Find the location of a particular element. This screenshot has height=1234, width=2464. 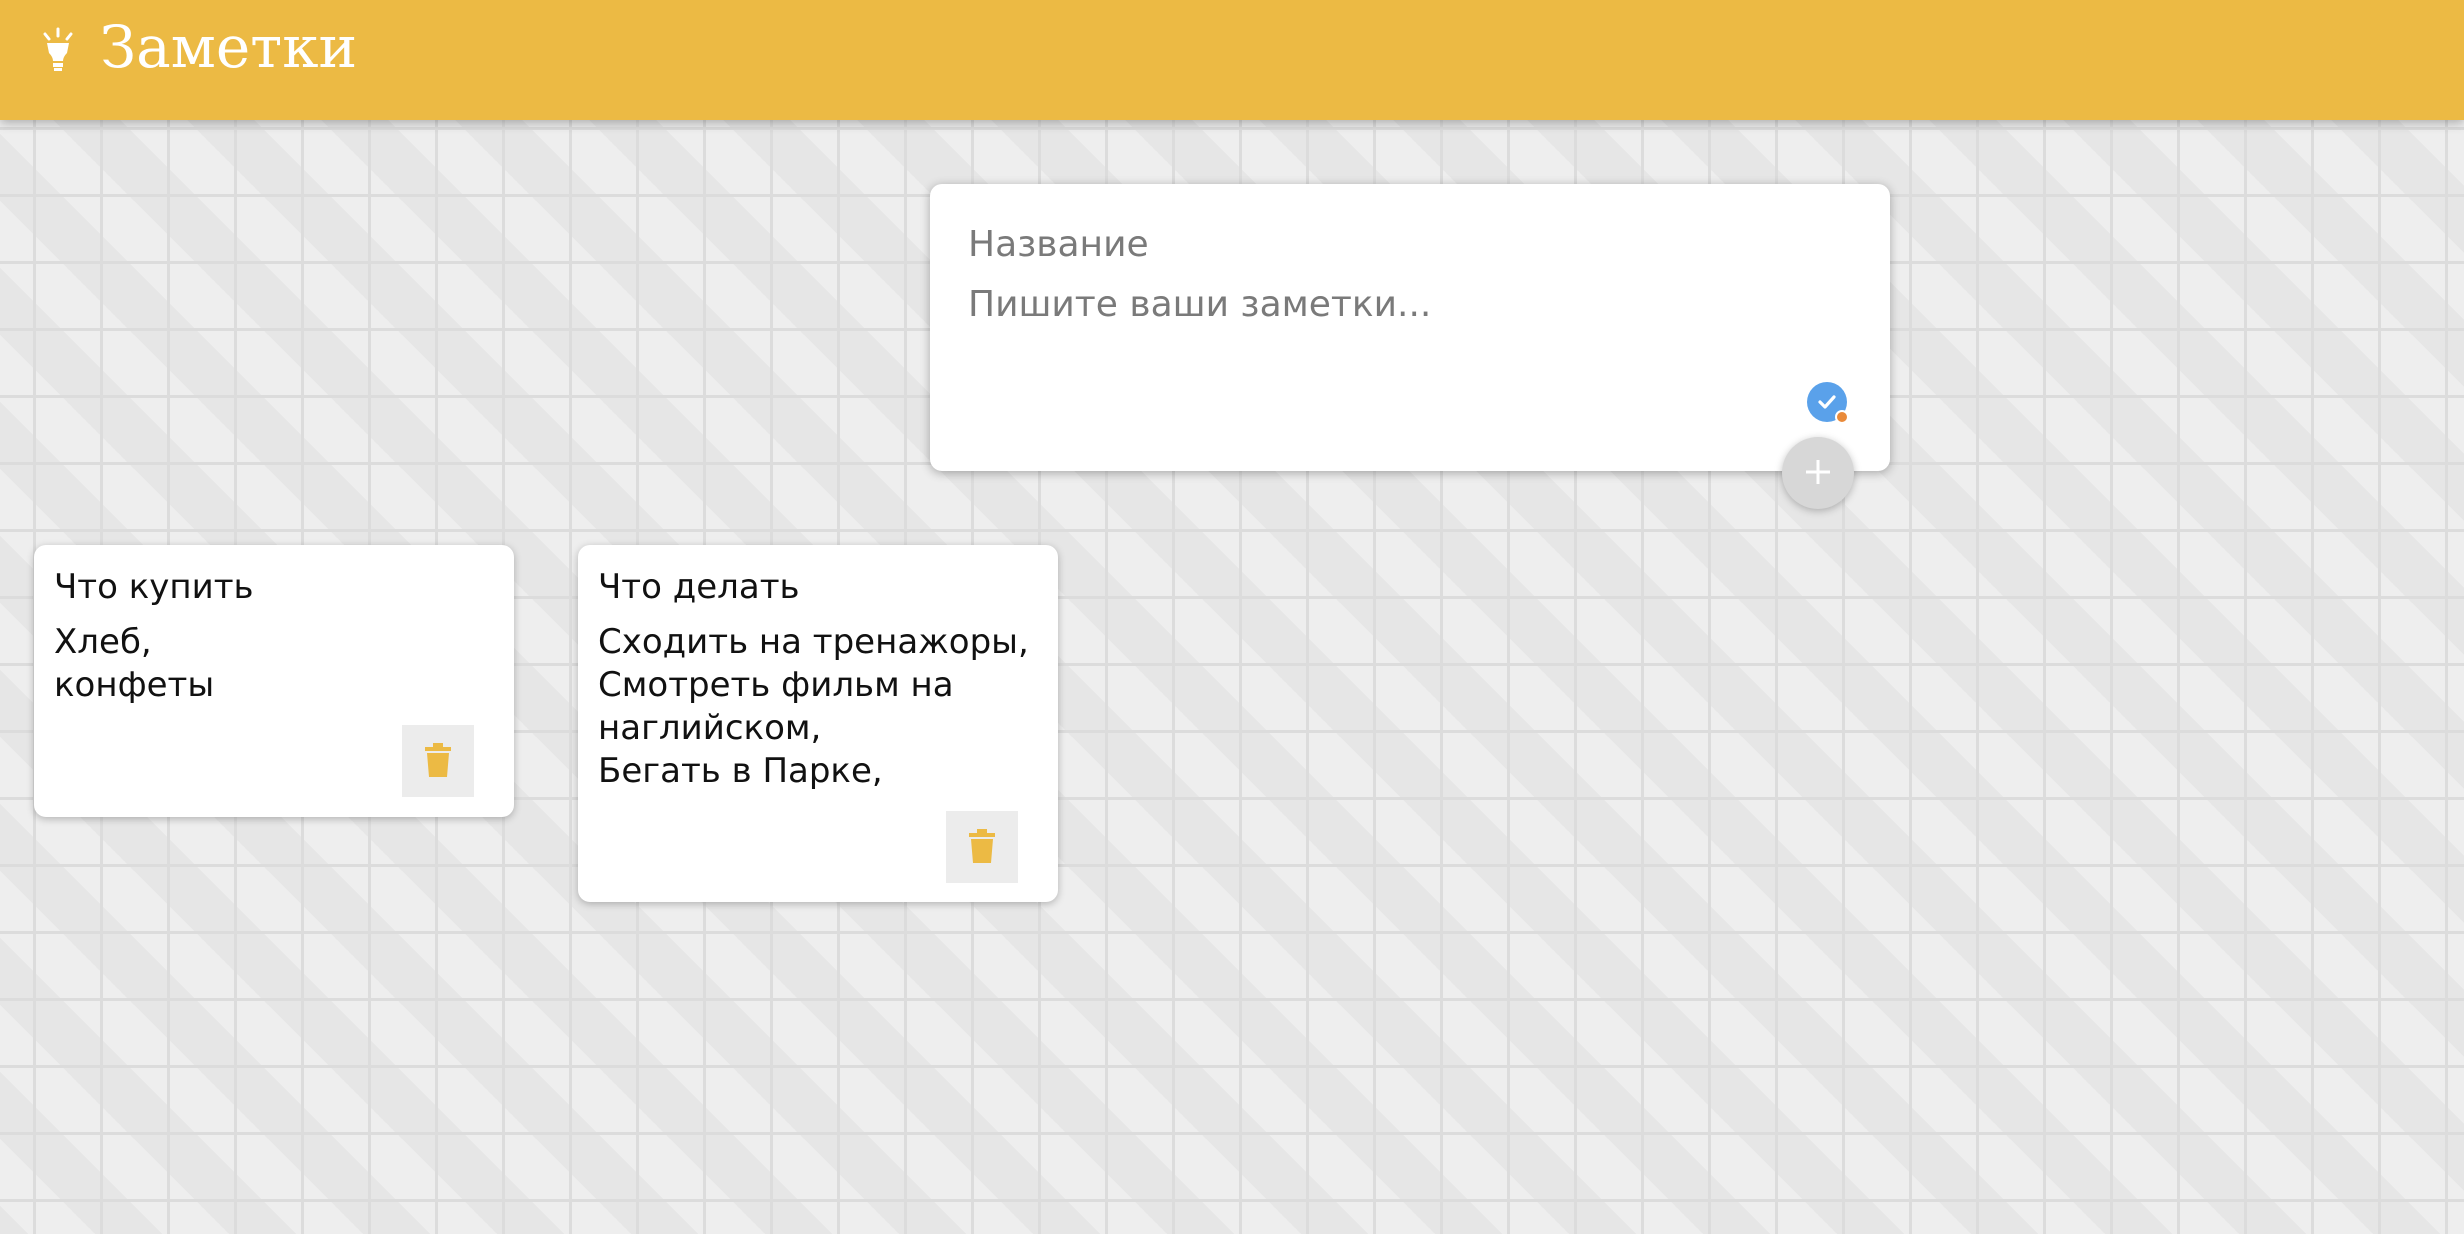

note-content-line: Бегать в Парке, is located at coordinates (740, 771).